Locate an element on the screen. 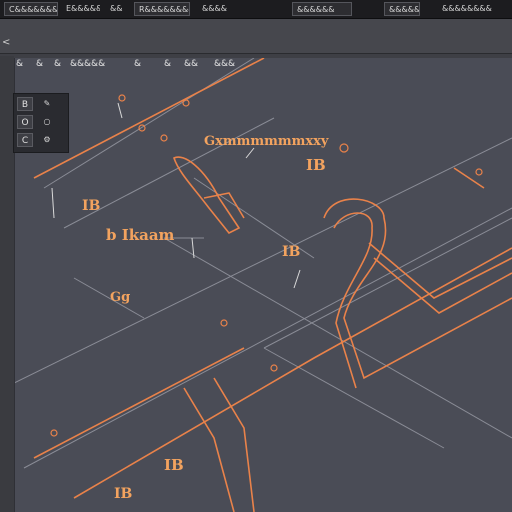 The width and height of the screenshot is (512, 512). viewport-toolbar: & & & &&&&& & & && &&& is located at coordinates (144, 64).